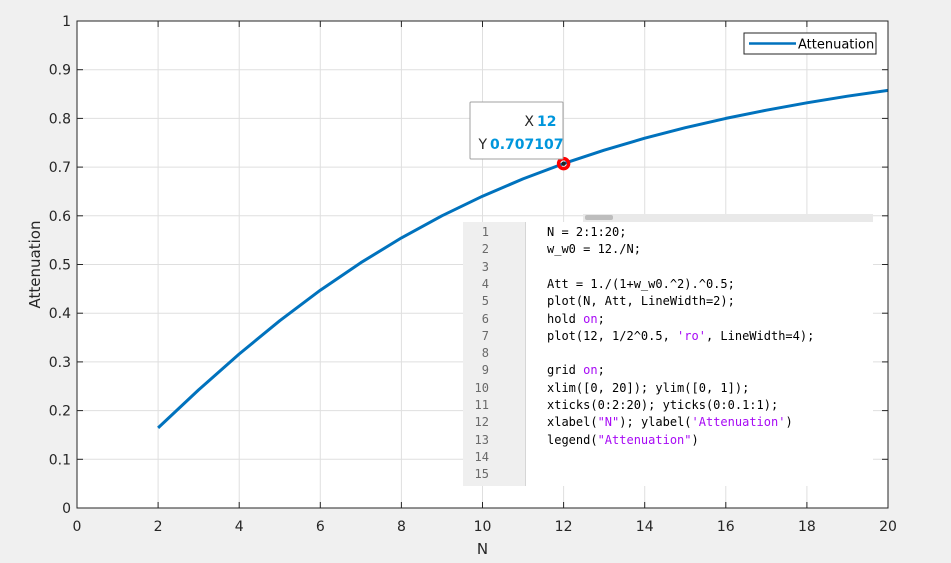 This screenshot has height=563, width=951. I want to click on code-token: xlabel(, so click(572, 422).